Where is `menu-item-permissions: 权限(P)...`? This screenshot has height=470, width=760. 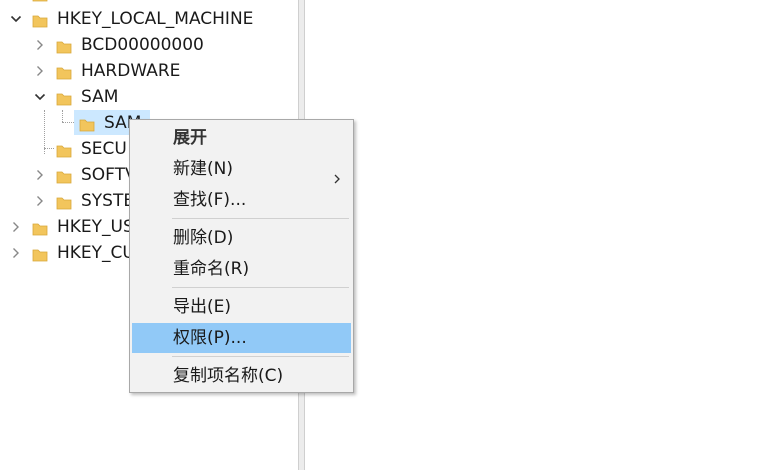
menu-item-permissions: 权限(P)... is located at coordinates (241, 338).